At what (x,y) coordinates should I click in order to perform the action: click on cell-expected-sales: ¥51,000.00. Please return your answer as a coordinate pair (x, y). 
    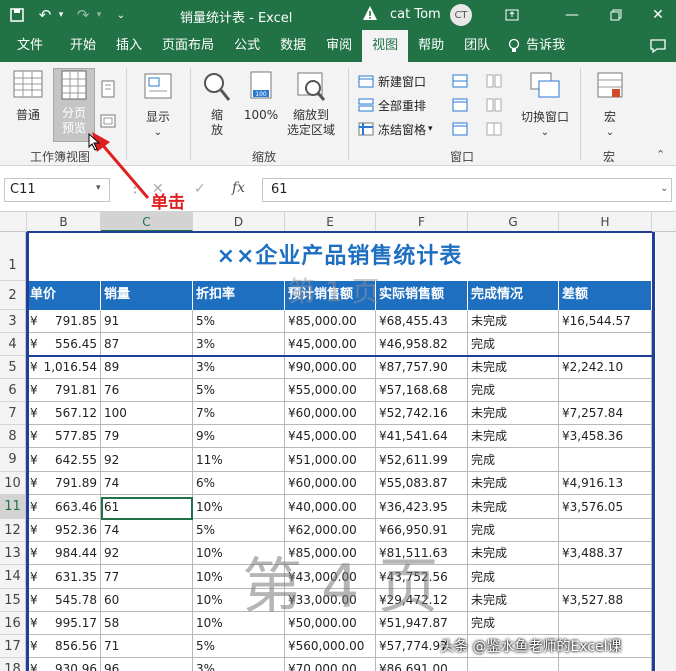
    Looking at the image, I should click on (330, 460).